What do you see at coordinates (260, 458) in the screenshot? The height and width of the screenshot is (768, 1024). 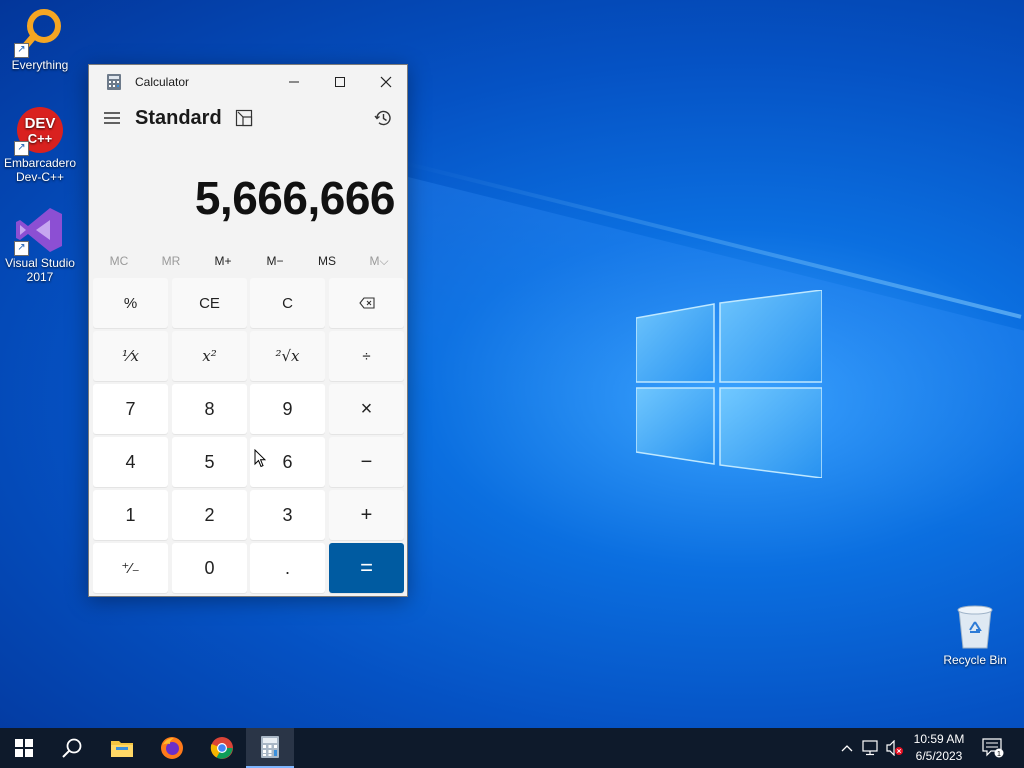 I see `mouse-cursor-icon` at bounding box center [260, 458].